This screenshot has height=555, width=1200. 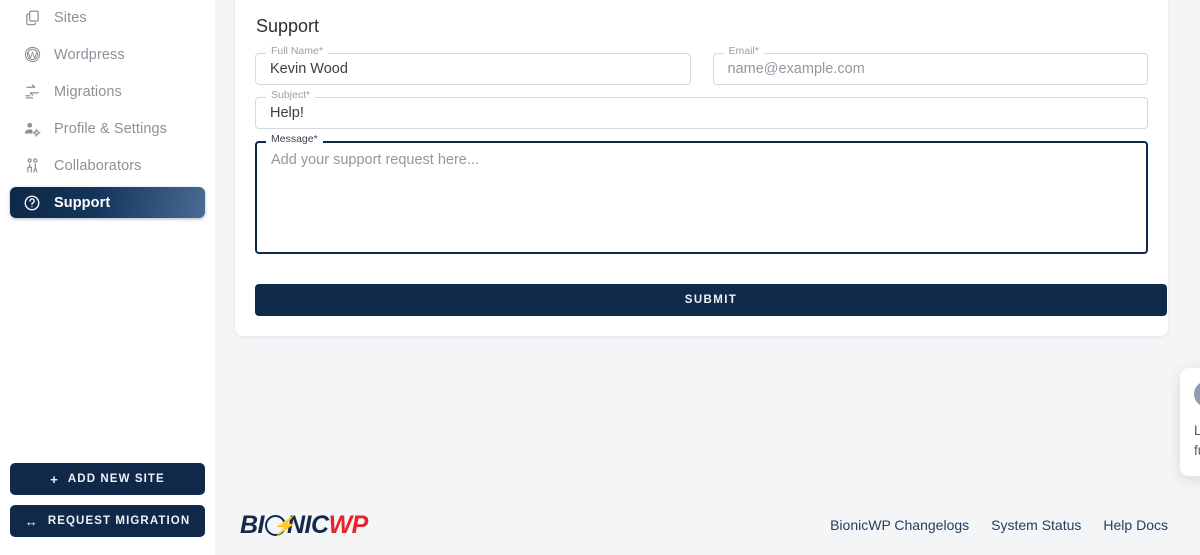 I want to click on full-name-field: Kevin Wood Full Name*, so click(x=473, y=65).